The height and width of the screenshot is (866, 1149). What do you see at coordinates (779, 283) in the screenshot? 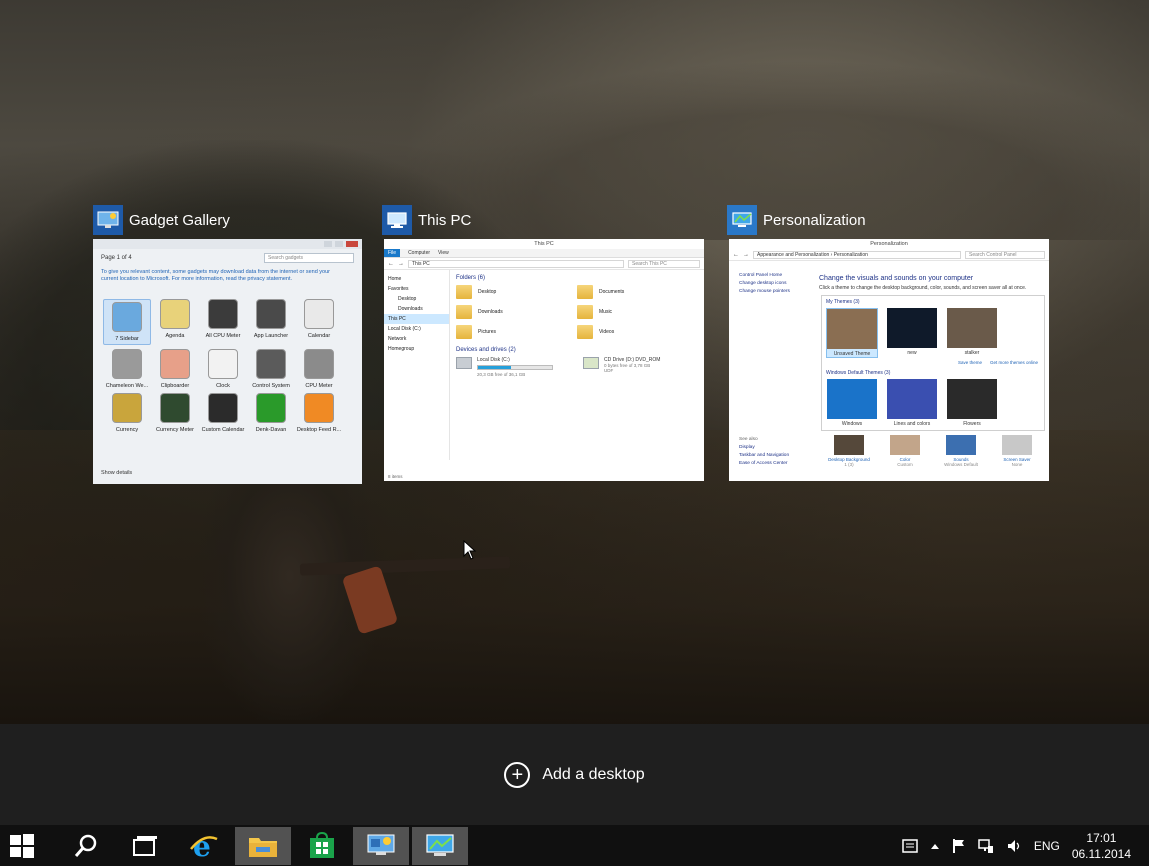
I see `side-link: Change desktop icons` at bounding box center [779, 283].